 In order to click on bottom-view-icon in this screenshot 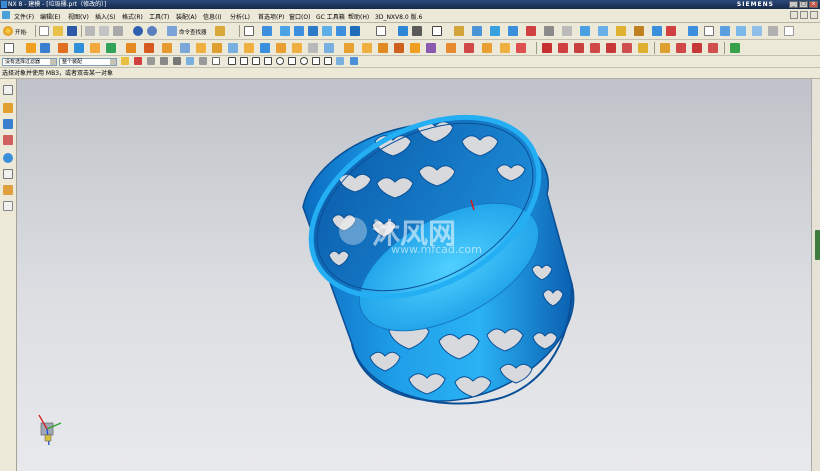, I will do `click(355, 31)`.